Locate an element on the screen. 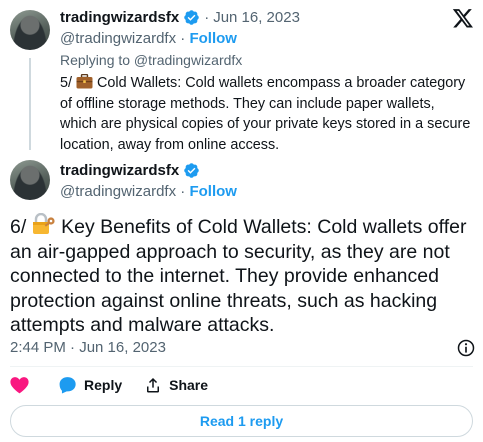 Image resolution: width=483 pixels, height=442 pixels. share-label: Share is located at coordinates (189, 385).